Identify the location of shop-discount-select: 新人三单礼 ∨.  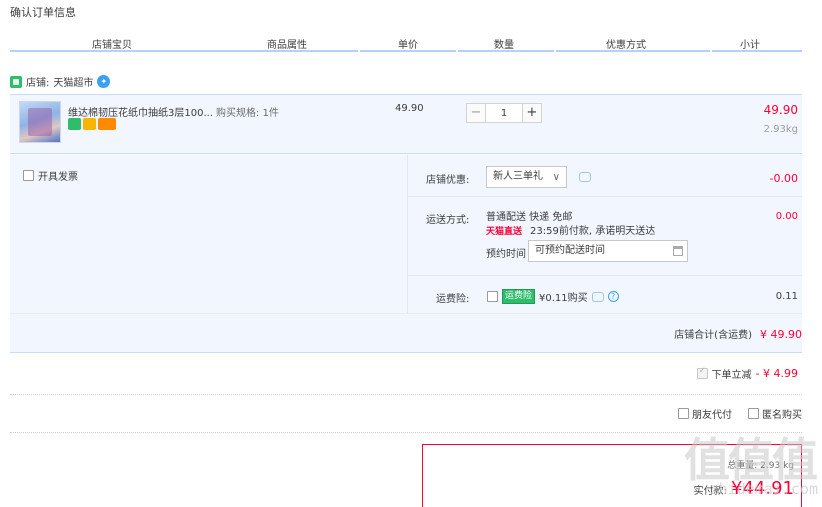
(526, 177).